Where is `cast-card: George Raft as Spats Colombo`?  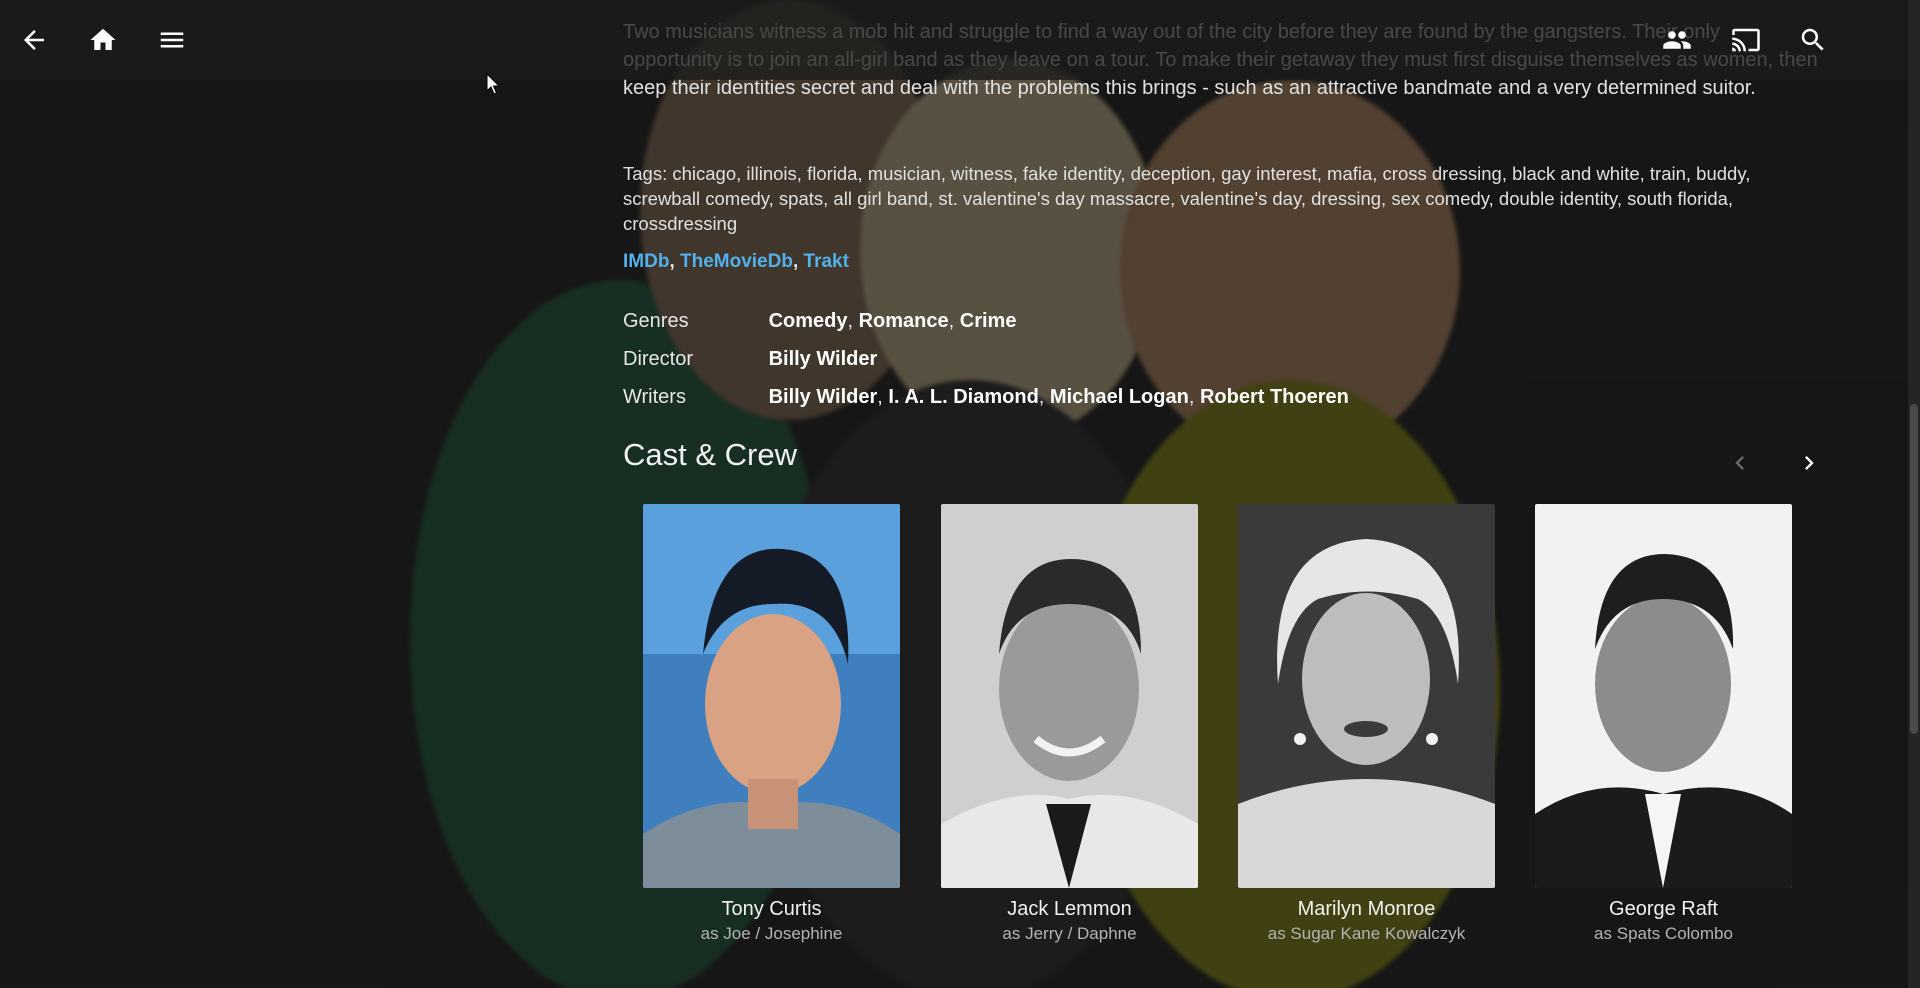
cast-card: George Raft as Spats Colombo is located at coordinates (1663, 724).